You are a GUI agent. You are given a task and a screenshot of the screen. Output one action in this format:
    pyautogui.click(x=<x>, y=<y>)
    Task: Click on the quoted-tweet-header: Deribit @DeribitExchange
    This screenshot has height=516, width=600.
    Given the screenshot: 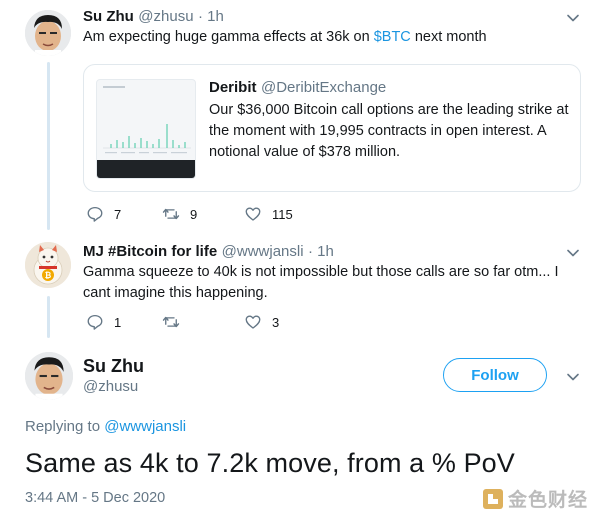 What is the action you would take?
    pyautogui.click(x=297, y=88)
    